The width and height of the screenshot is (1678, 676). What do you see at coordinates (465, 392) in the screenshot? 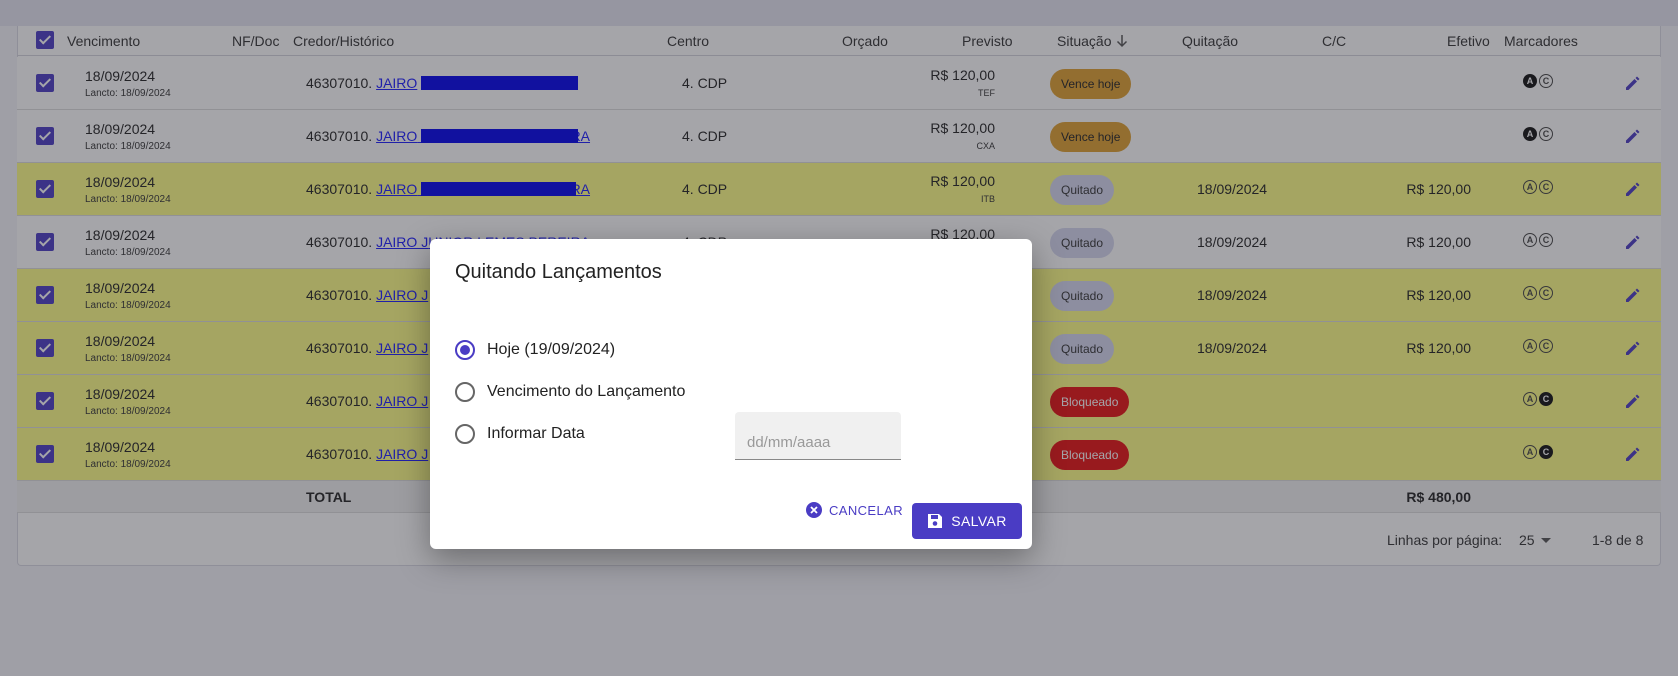
I see `radio-vencimento` at bounding box center [465, 392].